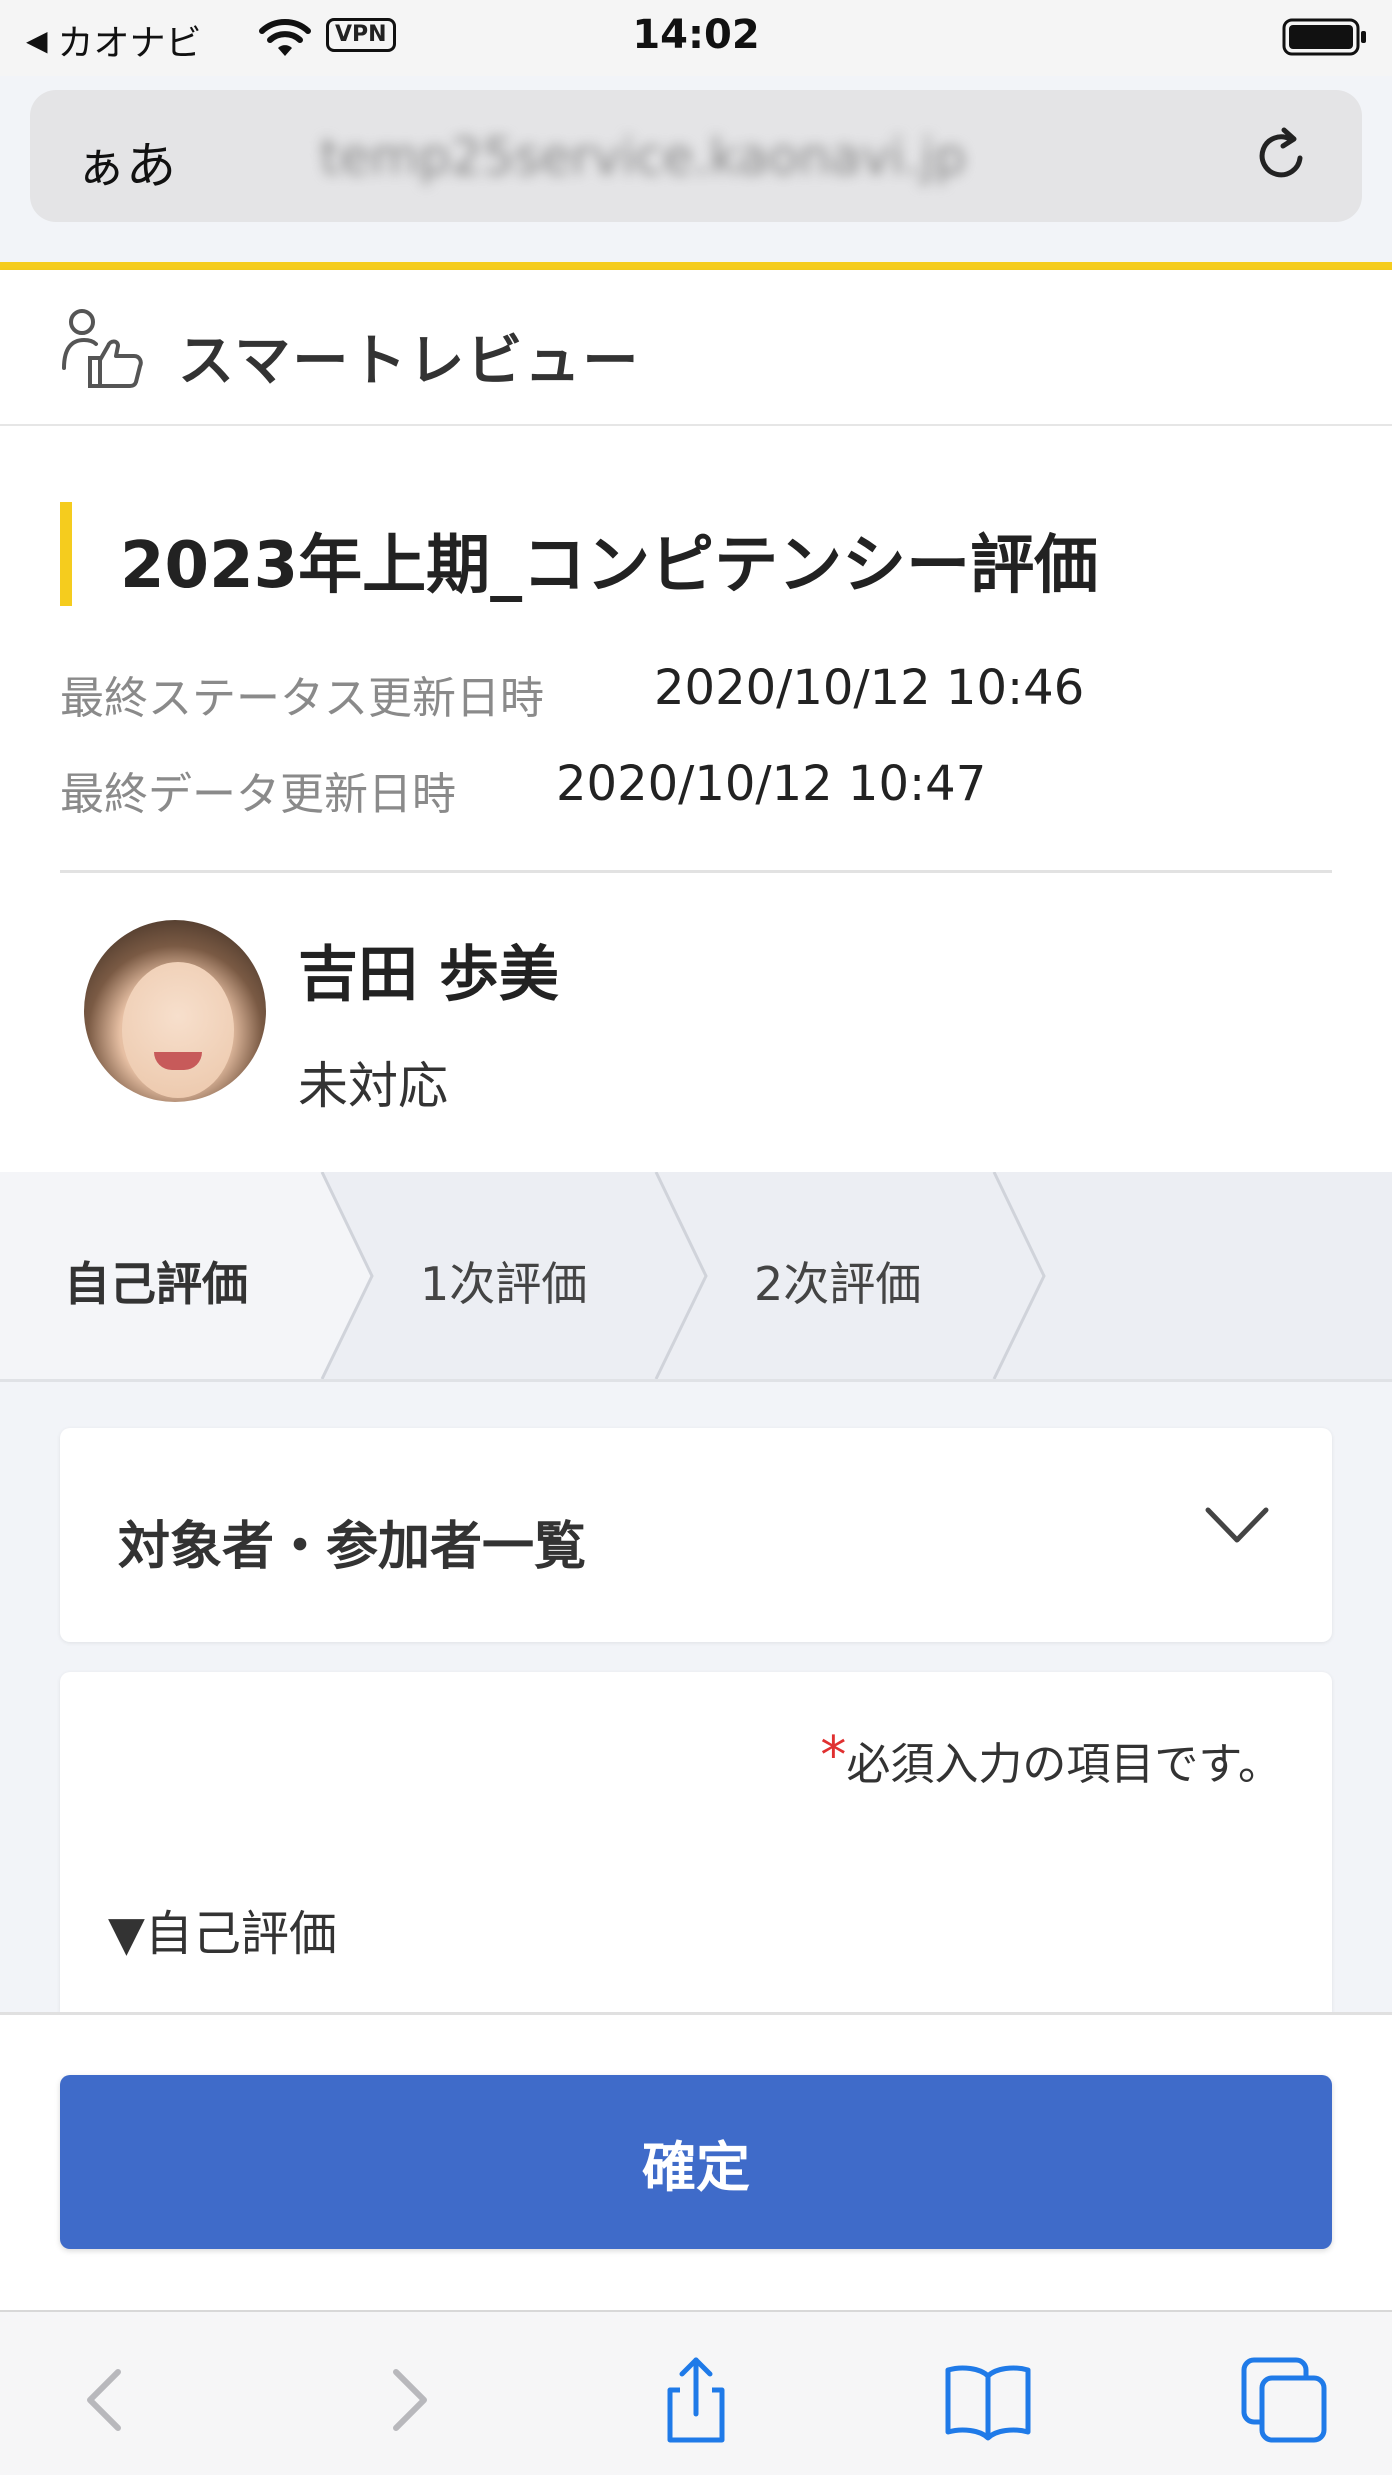 The width and height of the screenshot is (1392, 2475). I want to click on user-thumbs-up-icon, so click(102, 348).